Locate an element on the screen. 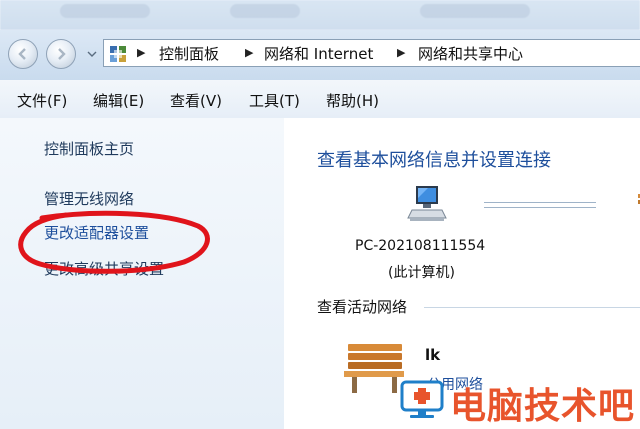 The image size is (640, 429). navigation-bar: ▶ 控制面板 ▶ 网络和 Internet ▶ 网络和共享中心 is located at coordinates (320, 55).